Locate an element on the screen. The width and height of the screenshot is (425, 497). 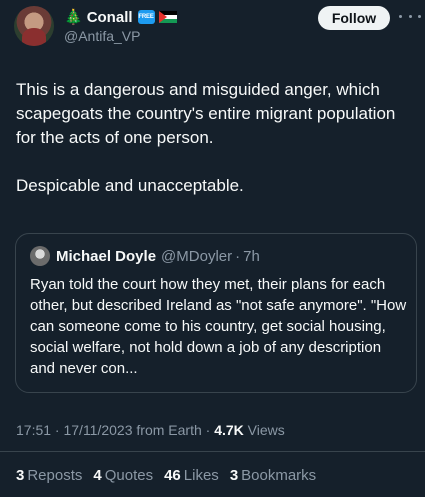
free-badge: FREE is located at coordinates (146, 17).